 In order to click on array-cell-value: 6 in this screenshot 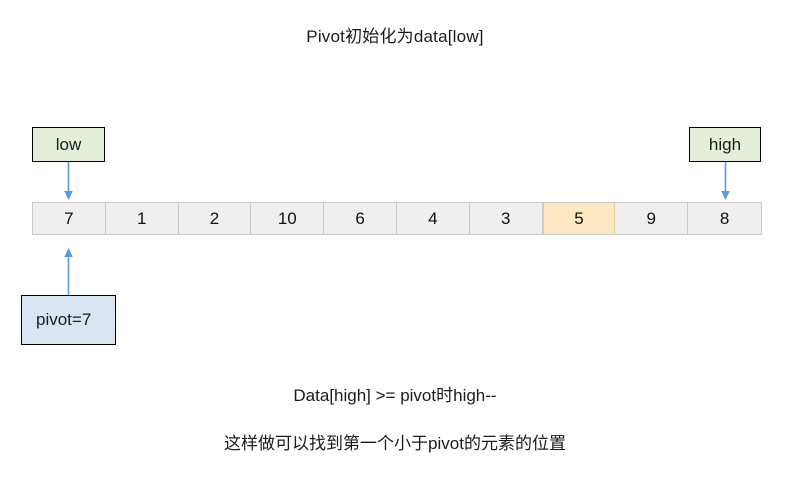, I will do `click(360, 218)`.